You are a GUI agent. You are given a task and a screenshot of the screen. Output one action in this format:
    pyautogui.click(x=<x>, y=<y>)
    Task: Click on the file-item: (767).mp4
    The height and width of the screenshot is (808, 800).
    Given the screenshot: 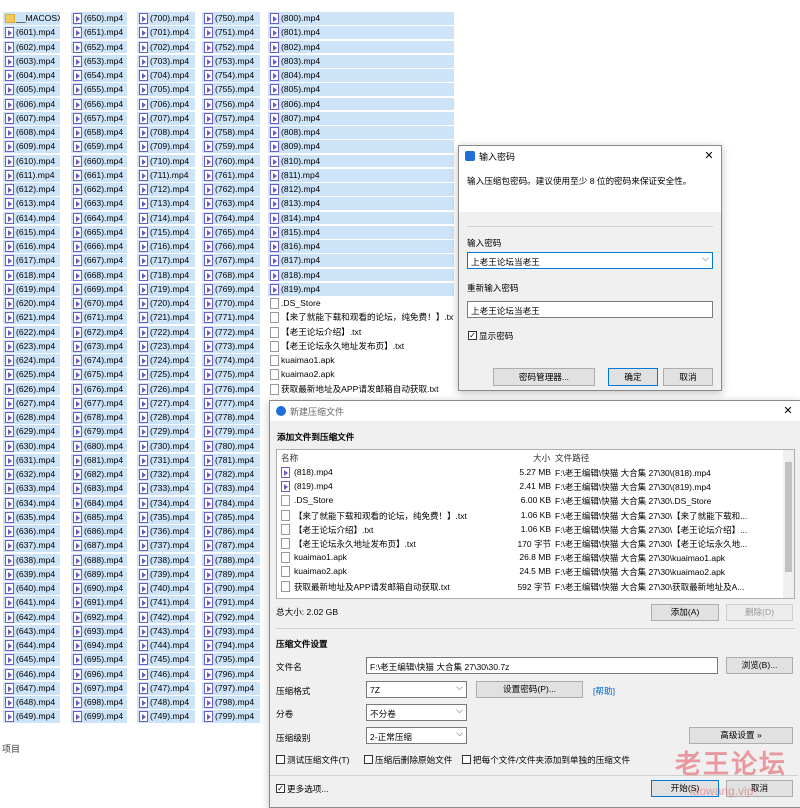 What is the action you would take?
    pyautogui.click(x=231, y=261)
    